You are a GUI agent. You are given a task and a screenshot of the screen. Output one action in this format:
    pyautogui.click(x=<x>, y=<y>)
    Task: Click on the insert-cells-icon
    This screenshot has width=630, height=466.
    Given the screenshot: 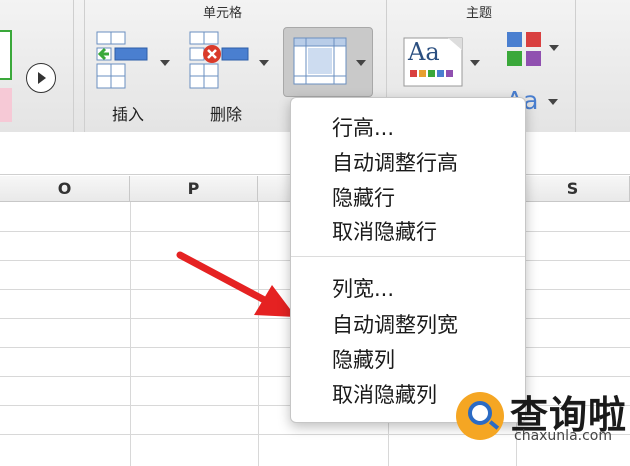 What is the action you would take?
    pyautogui.click(x=122, y=60)
    